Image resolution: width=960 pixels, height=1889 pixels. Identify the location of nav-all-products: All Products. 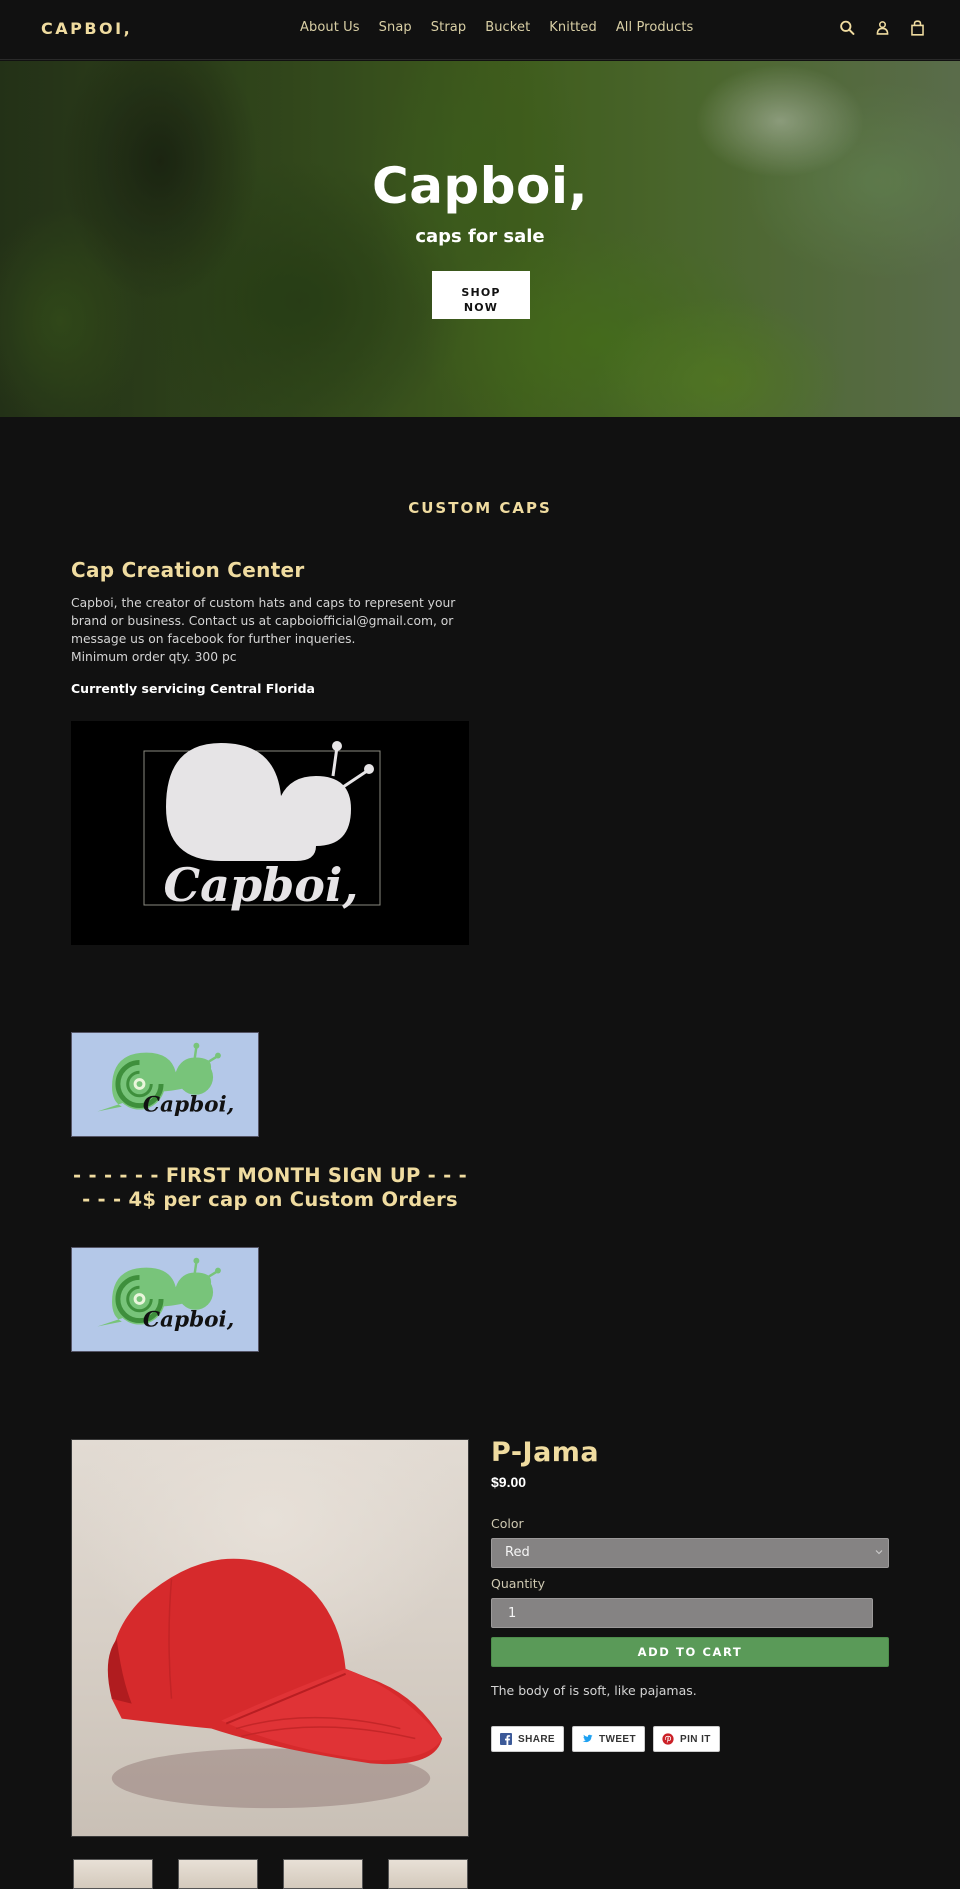
(655, 27).